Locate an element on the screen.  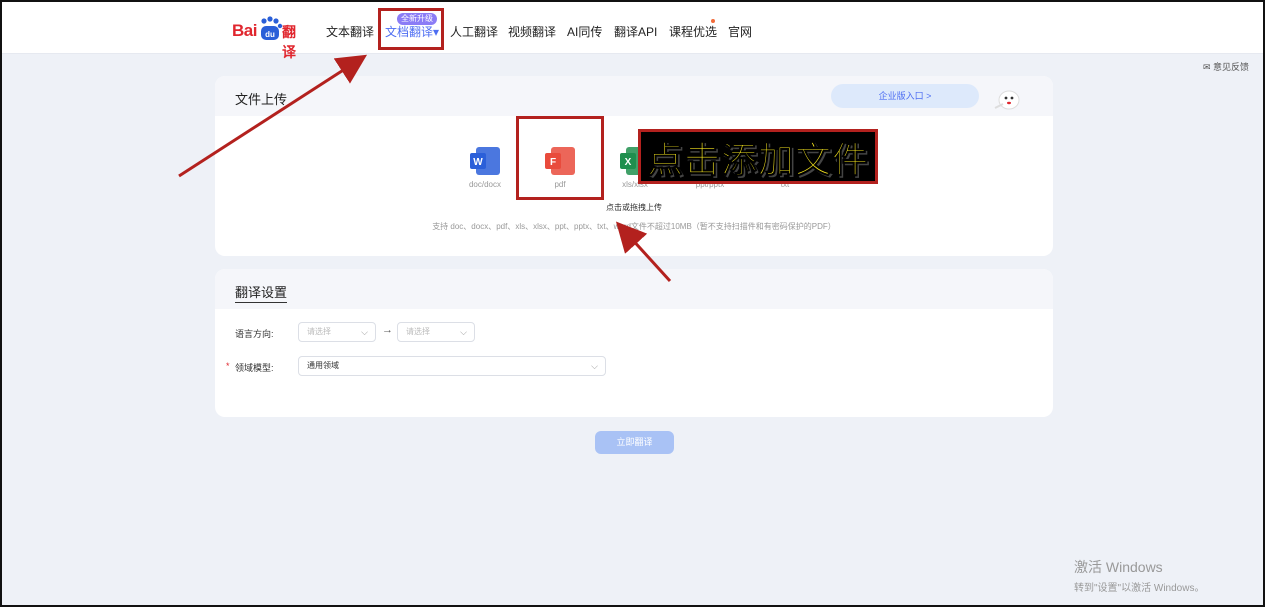
annotation-box-doc-translate is located at coordinates (411, 29).